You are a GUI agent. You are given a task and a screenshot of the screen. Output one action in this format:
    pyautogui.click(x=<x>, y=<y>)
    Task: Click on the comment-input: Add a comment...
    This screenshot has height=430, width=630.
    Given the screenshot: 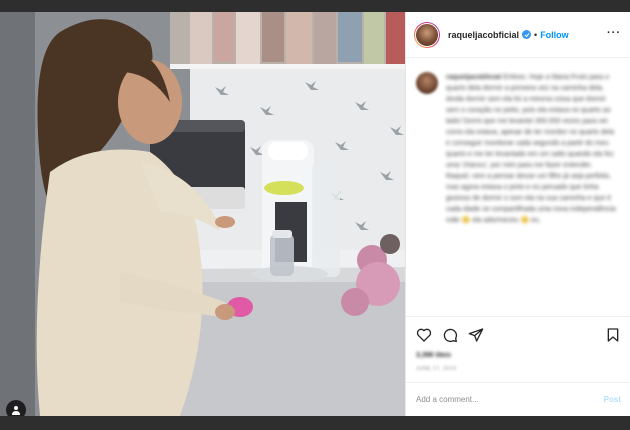 What is the action you would take?
    pyautogui.click(x=510, y=399)
    